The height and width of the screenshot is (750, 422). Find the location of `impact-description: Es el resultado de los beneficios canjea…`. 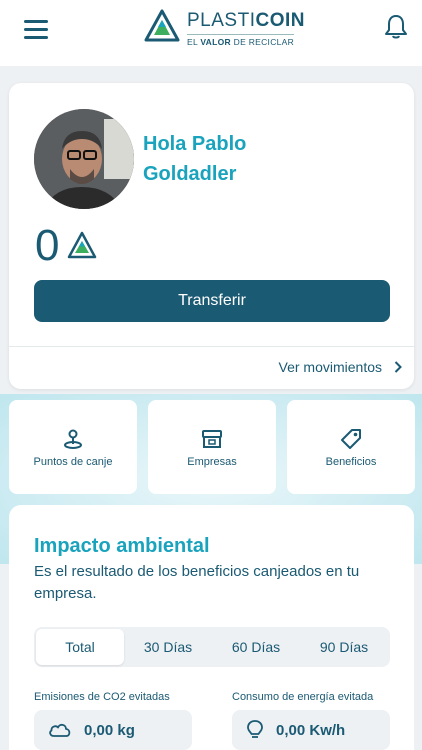

impact-description: Es el resultado de los beneficios canjea… is located at coordinates (197, 582).